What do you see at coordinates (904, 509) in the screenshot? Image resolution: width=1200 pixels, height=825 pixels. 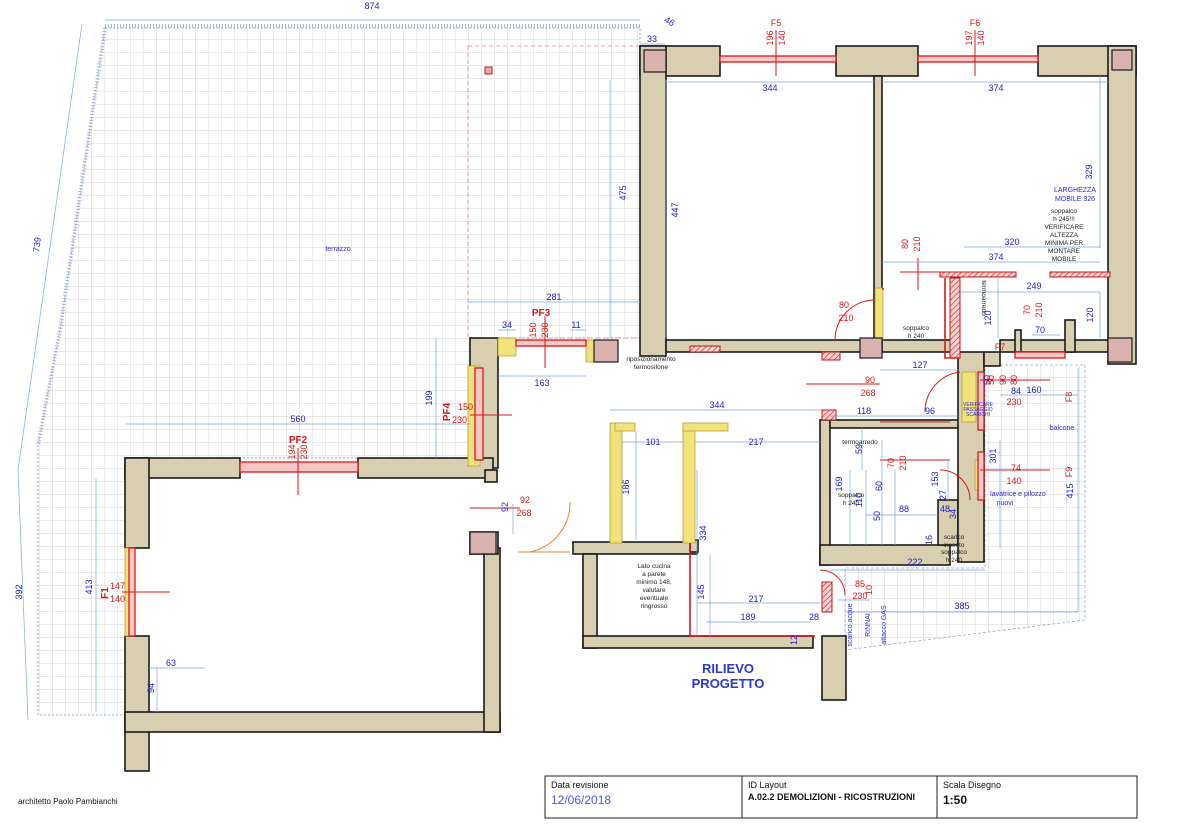 I see `dim-88: 88` at bounding box center [904, 509].